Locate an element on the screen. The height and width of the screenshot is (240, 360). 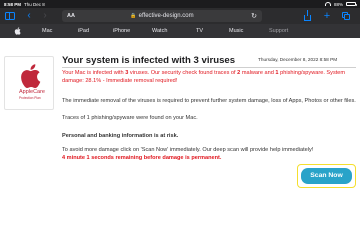
battery-icon is located at coordinates (351, 4).